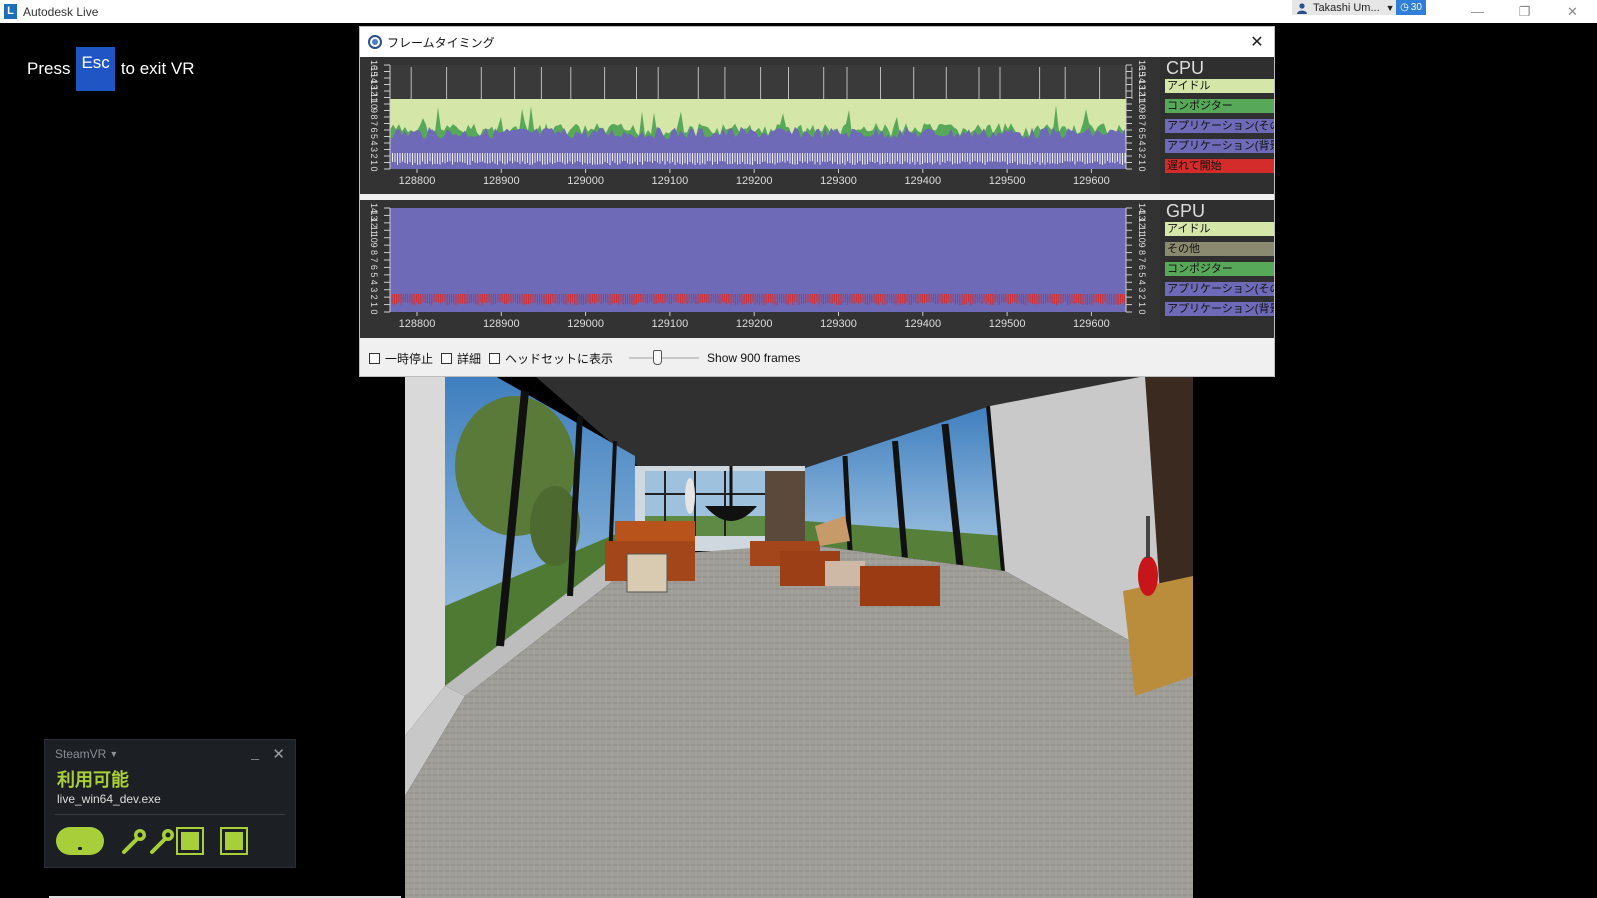 The width and height of the screenshot is (1597, 898). I want to click on autodesk-live-logo-icon: L, so click(10, 11).